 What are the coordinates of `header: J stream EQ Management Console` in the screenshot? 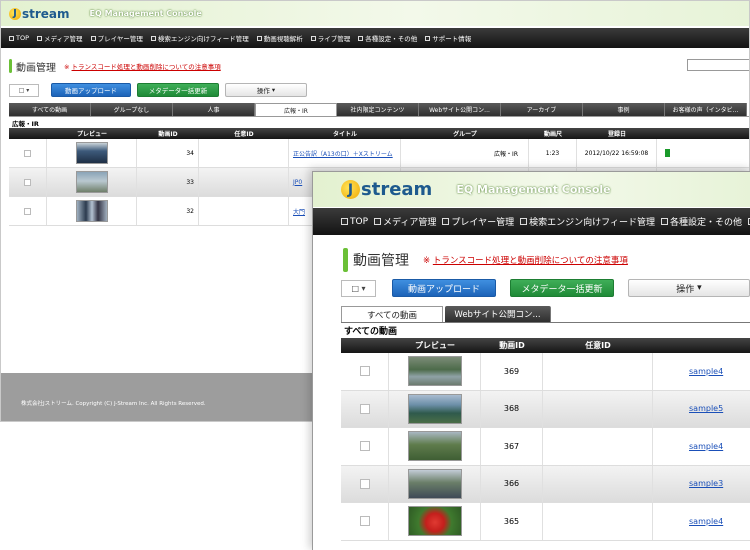 It's located at (531, 189).